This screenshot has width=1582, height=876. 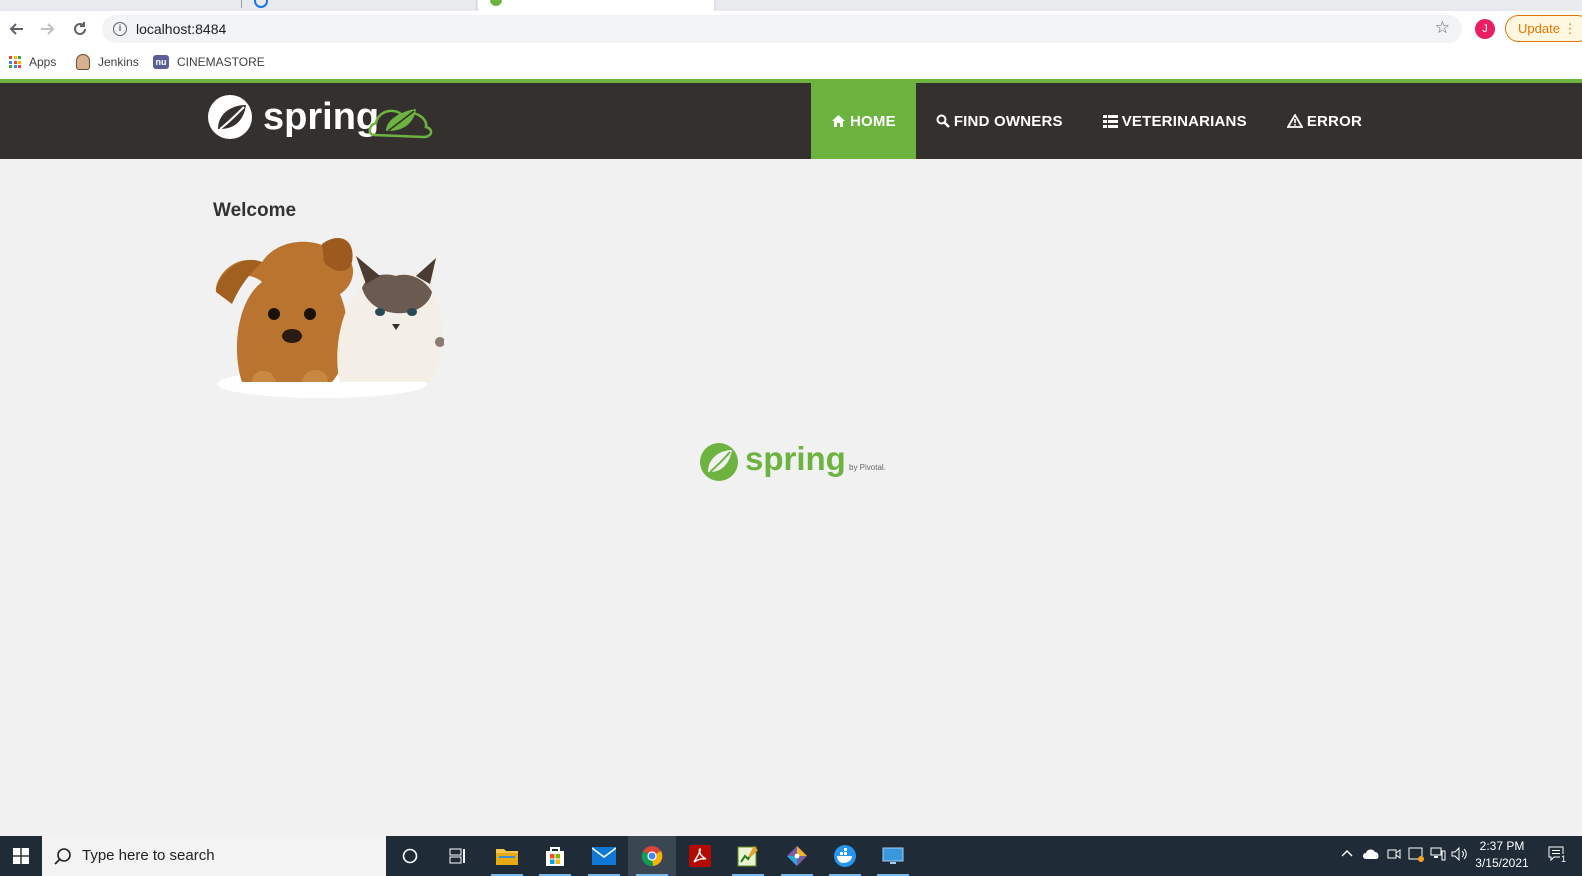 I want to click on cortana-button, so click(x=410, y=856).